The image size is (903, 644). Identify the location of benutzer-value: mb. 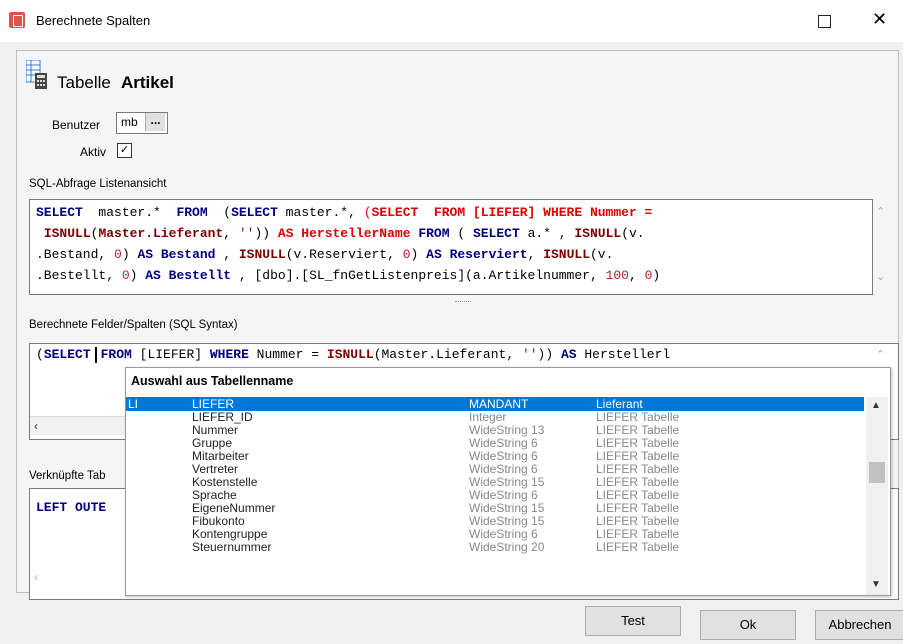
(129, 122).